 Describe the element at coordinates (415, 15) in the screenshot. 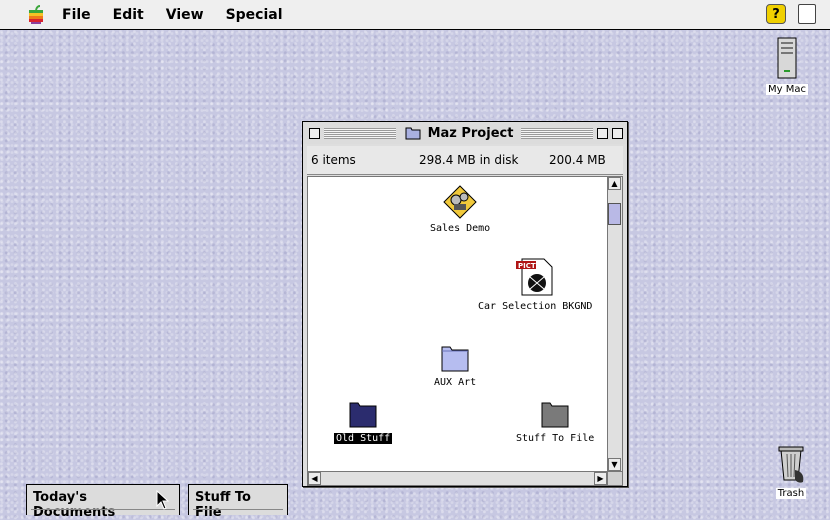

I see `menu-bar: File Edit View Special ?` at that location.